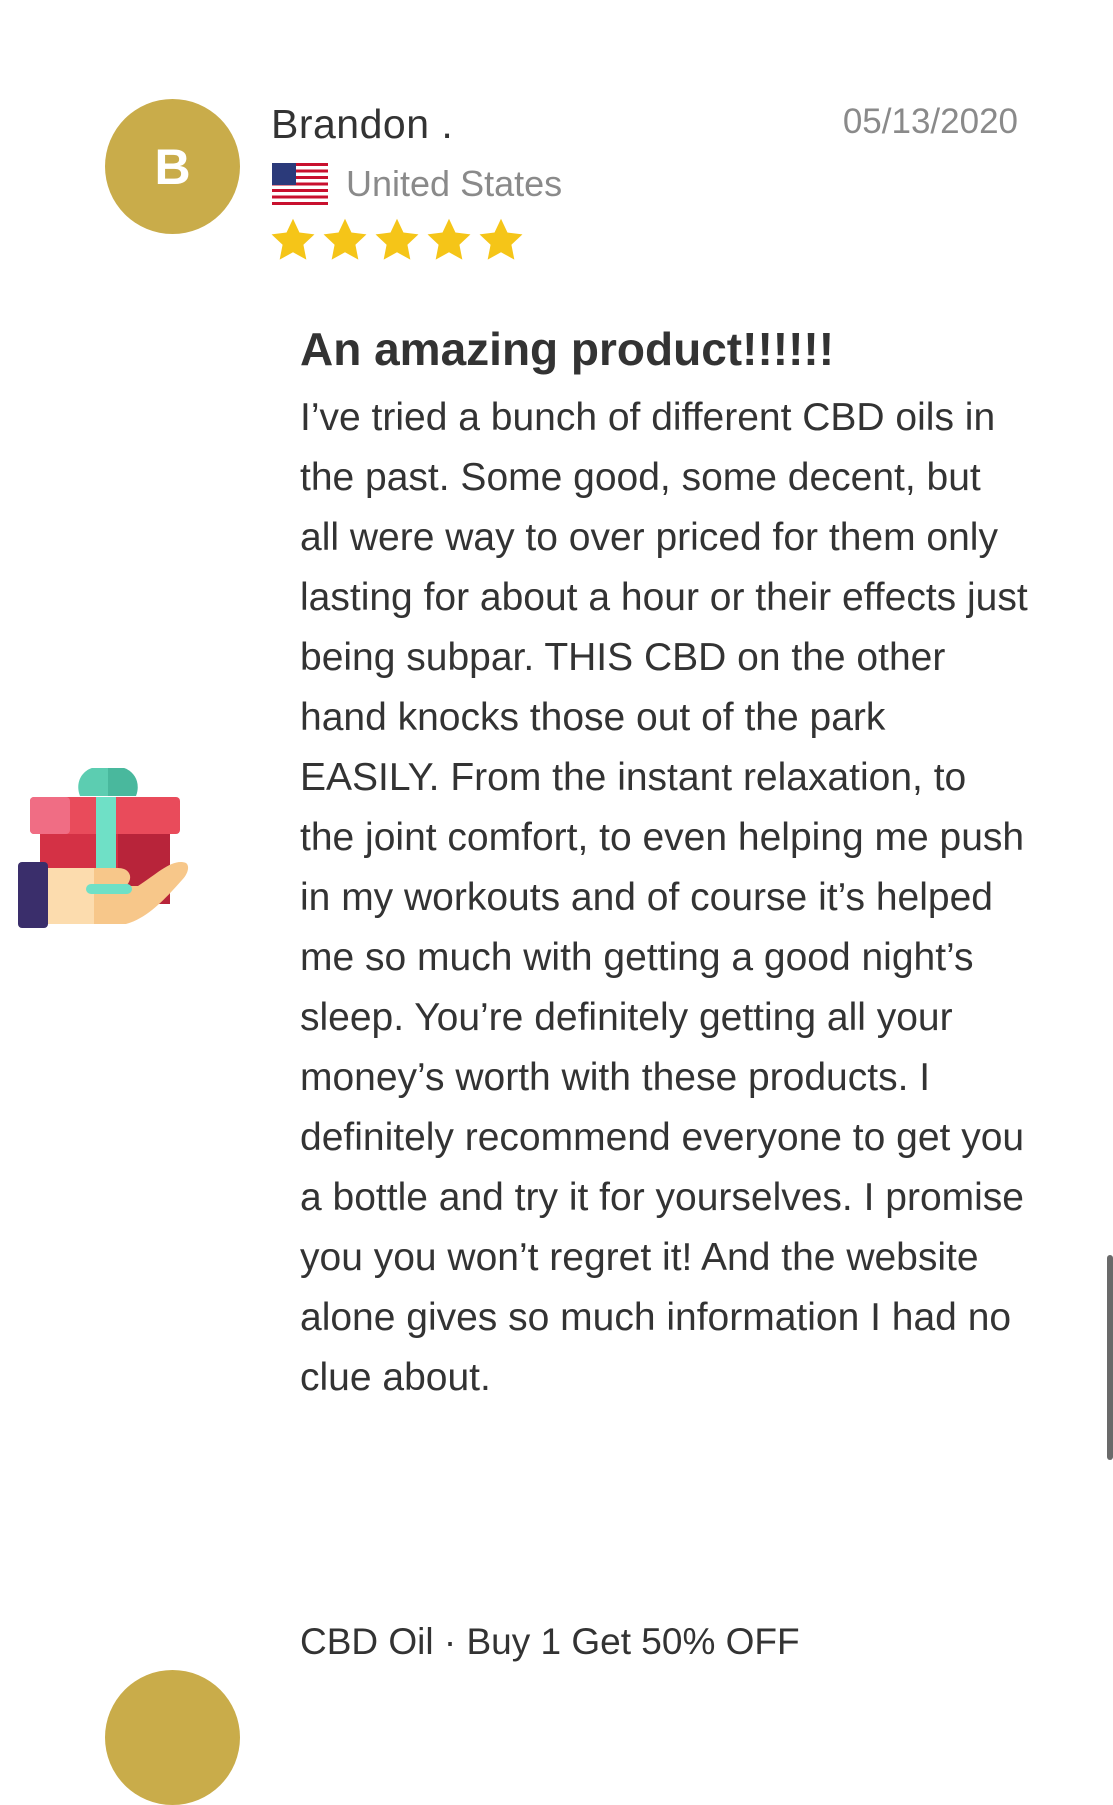 The image size is (1113, 1805). I want to click on next-reviewer-avatar, so click(172, 1737).